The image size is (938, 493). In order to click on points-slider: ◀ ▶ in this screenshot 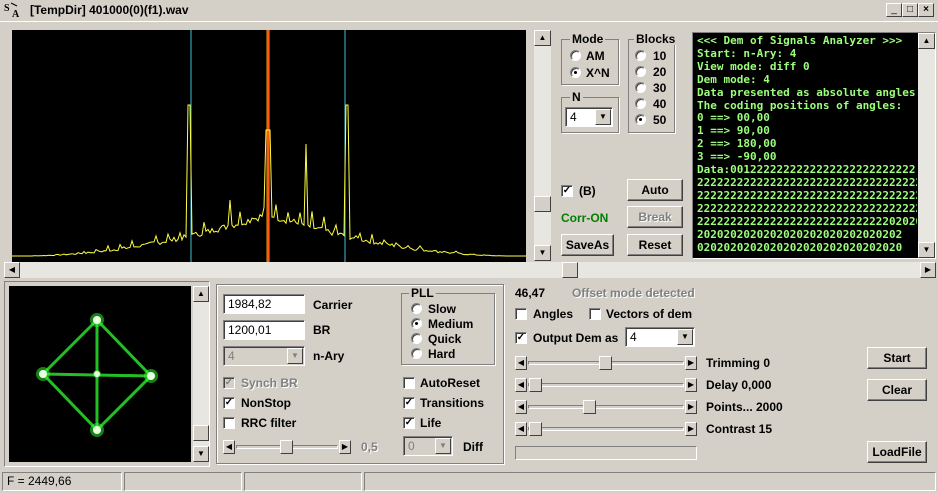, I will do `click(606, 407)`.